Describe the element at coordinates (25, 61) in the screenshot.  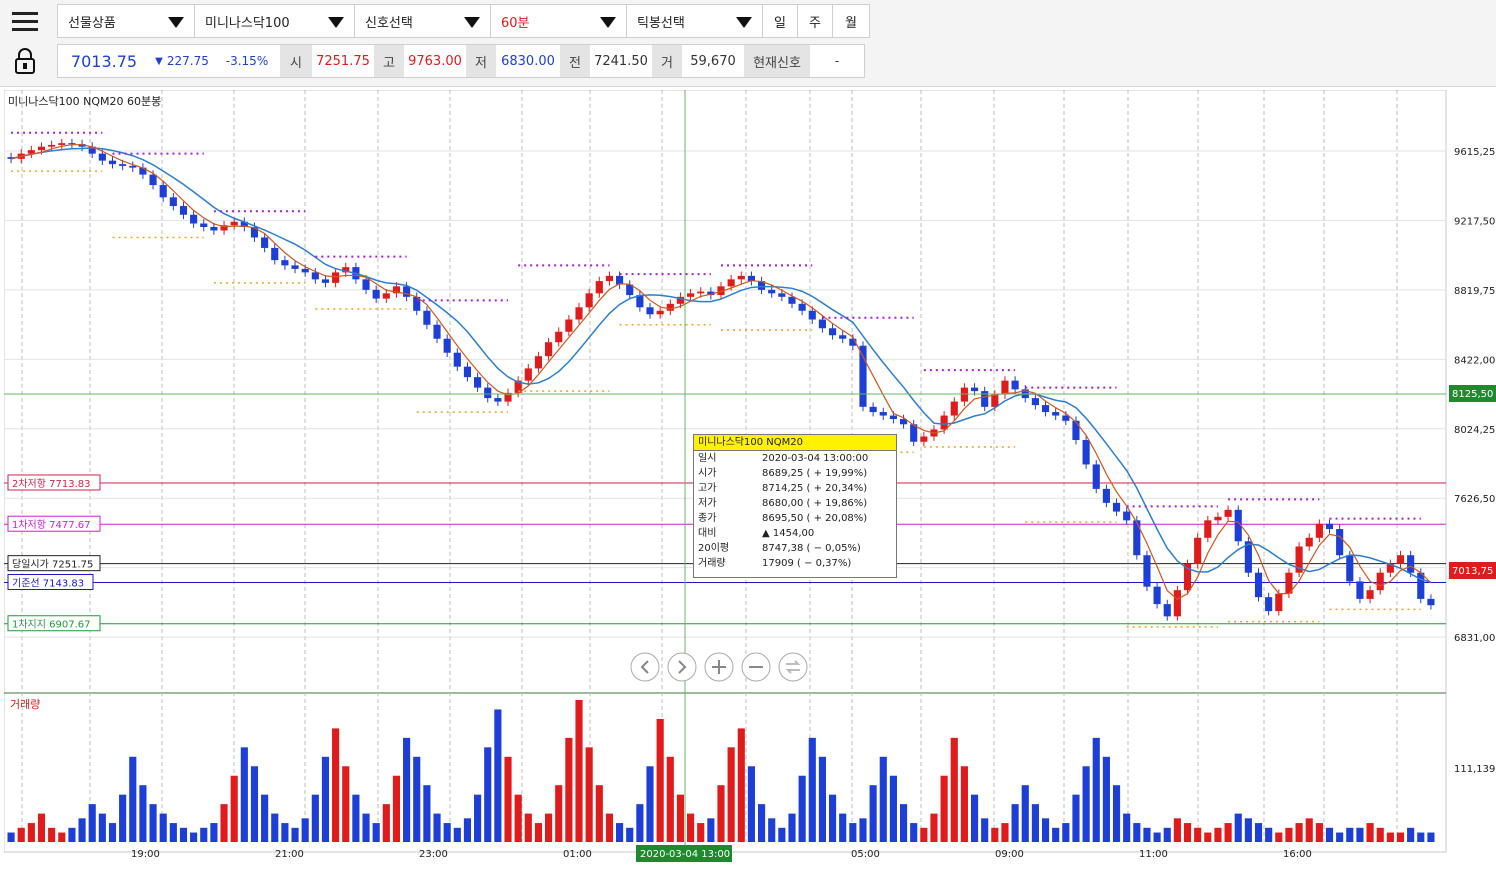
I see `lock-icon` at that location.